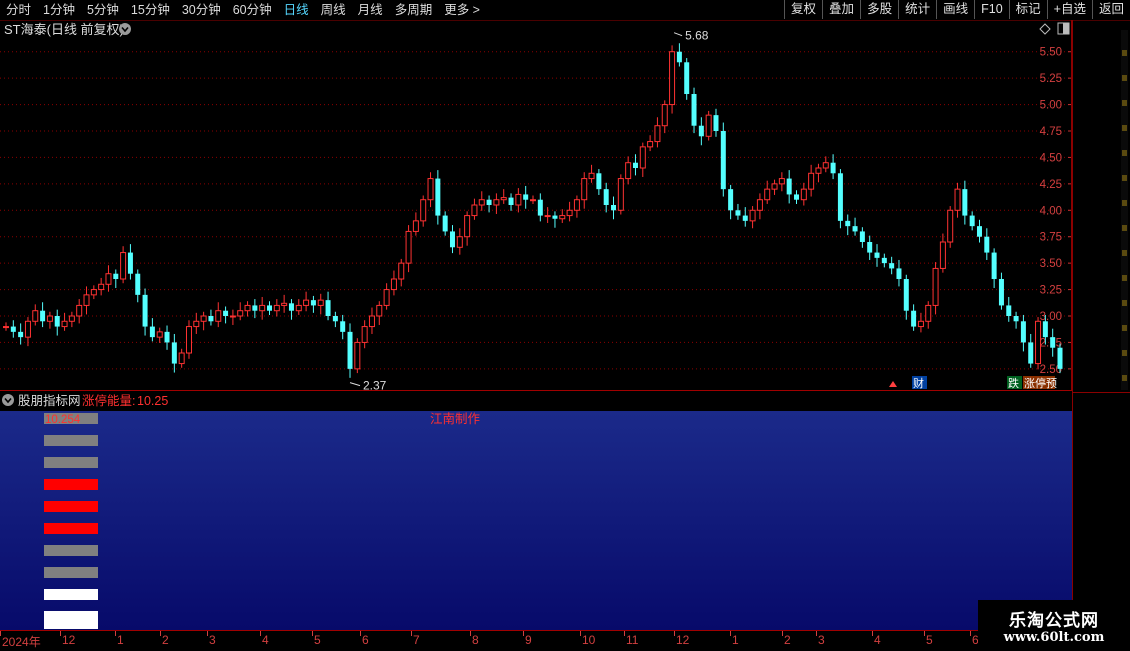 The height and width of the screenshot is (651, 1130). What do you see at coordinates (414, 10) in the screenshot?
I see `period-tab-9: 多周期` at bounding box center [414, 10].